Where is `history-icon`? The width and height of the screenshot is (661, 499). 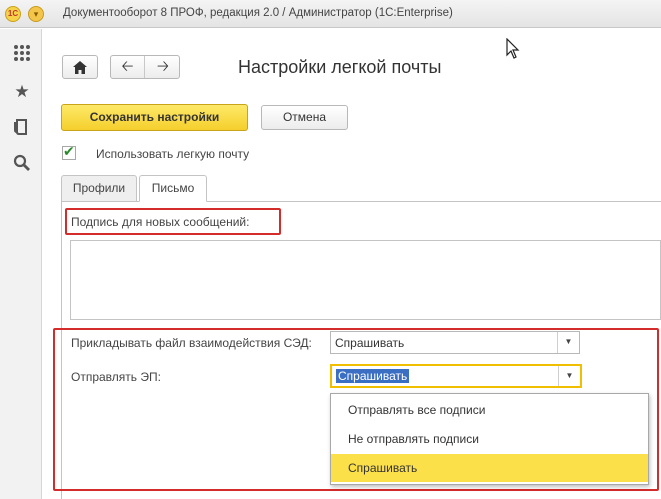 history-icon is located at coordinates (22, 128).